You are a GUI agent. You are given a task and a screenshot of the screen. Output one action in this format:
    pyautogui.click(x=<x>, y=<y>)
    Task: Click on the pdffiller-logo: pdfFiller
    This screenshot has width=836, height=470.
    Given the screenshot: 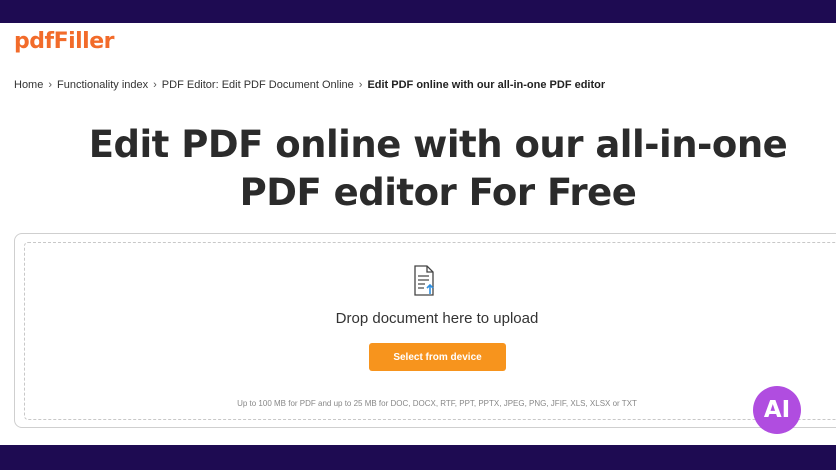 What is the action you would take?
    pyautogui.click(x=64, y=41)
    